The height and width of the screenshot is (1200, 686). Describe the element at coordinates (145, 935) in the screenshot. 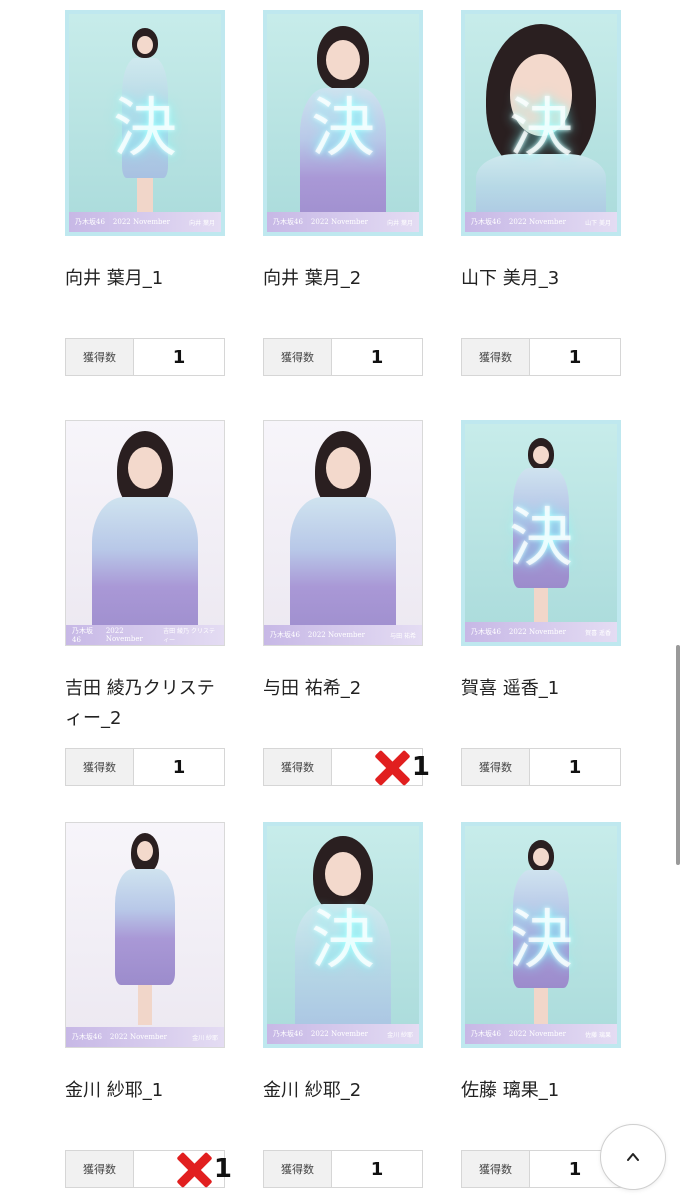

I see `member-photo: 乃木坂46 2022 November 金川 紗耶` at that location.